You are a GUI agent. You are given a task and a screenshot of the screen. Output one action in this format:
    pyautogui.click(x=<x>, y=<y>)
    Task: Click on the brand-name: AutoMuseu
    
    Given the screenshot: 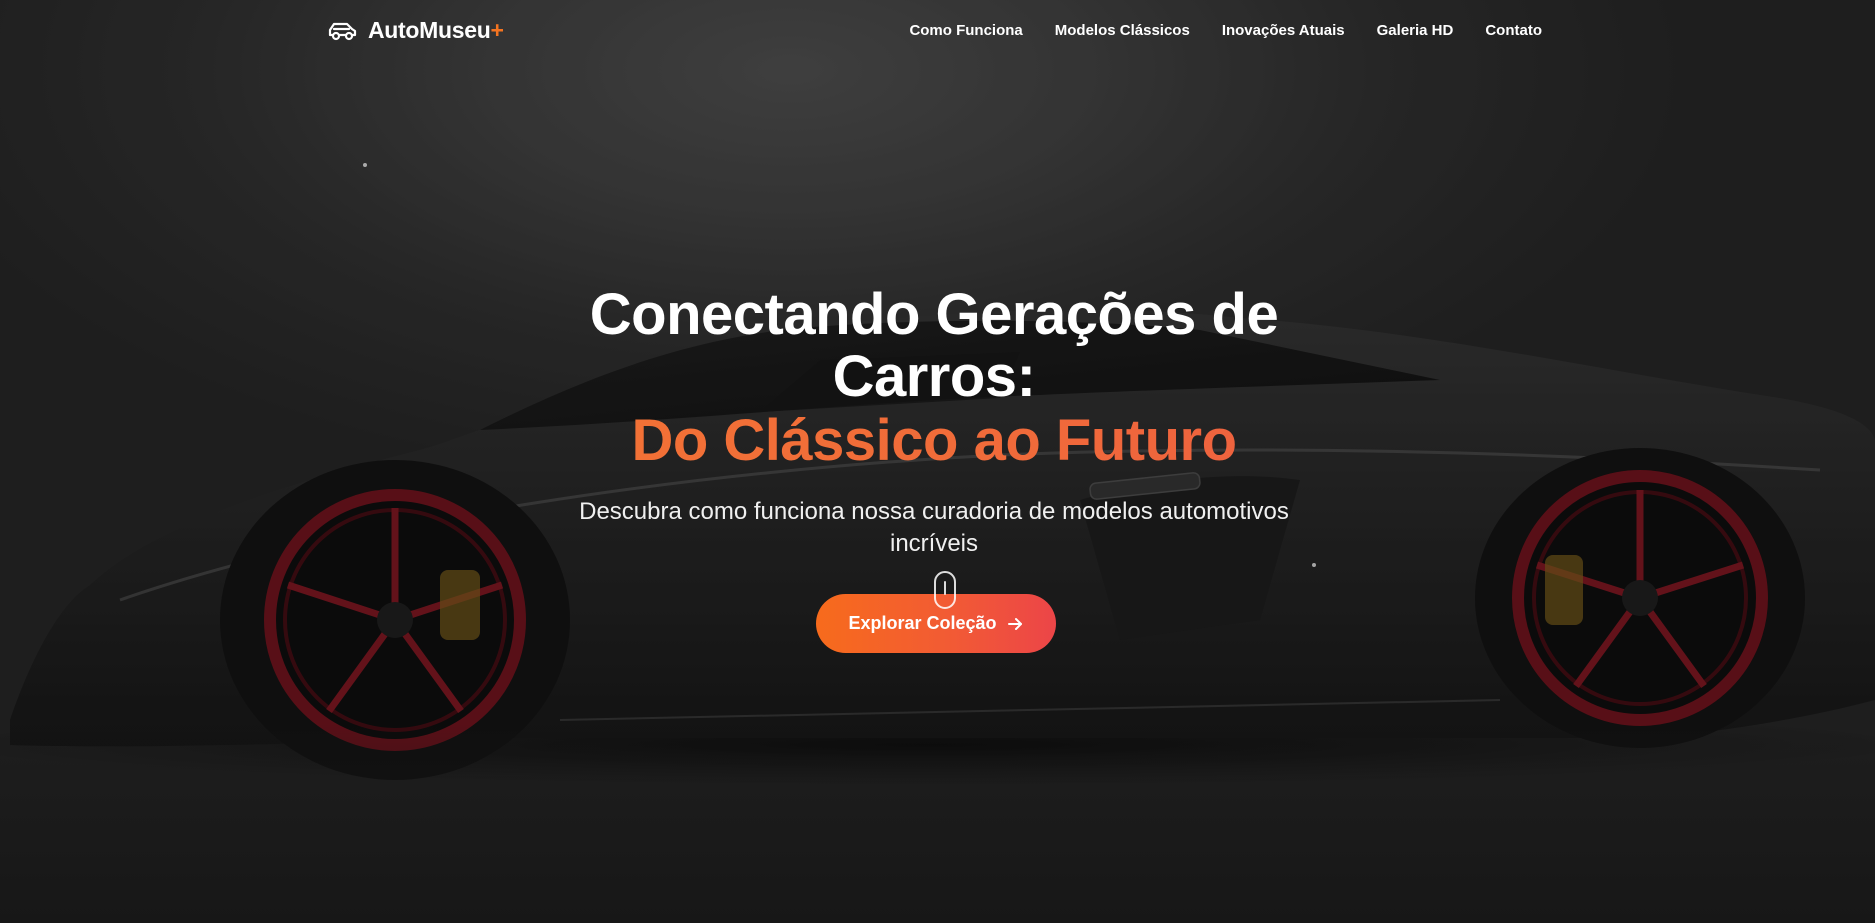 What is the action you would take?
    pyautogui.click(x=429, y=30)
    